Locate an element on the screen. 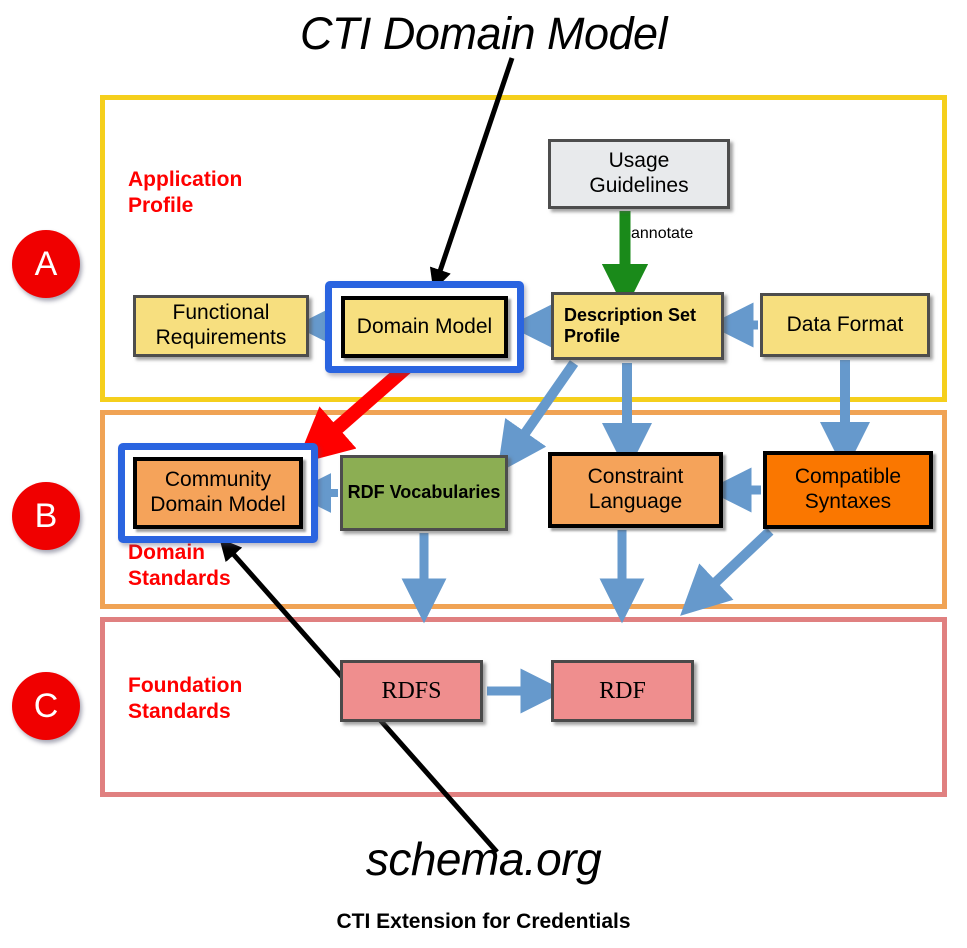  section-label-application-profile: Application Profile is located at coordinates (185, 193).